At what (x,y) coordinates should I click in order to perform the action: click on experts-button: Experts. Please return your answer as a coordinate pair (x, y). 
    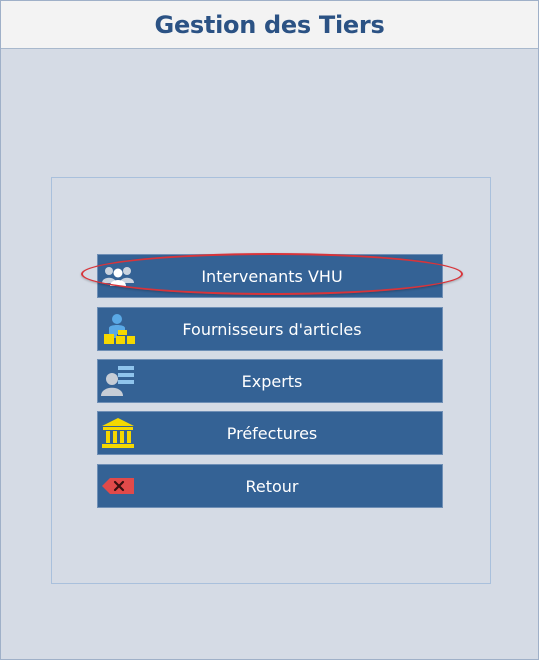
    Looking at the image, I should click on (270, 381).